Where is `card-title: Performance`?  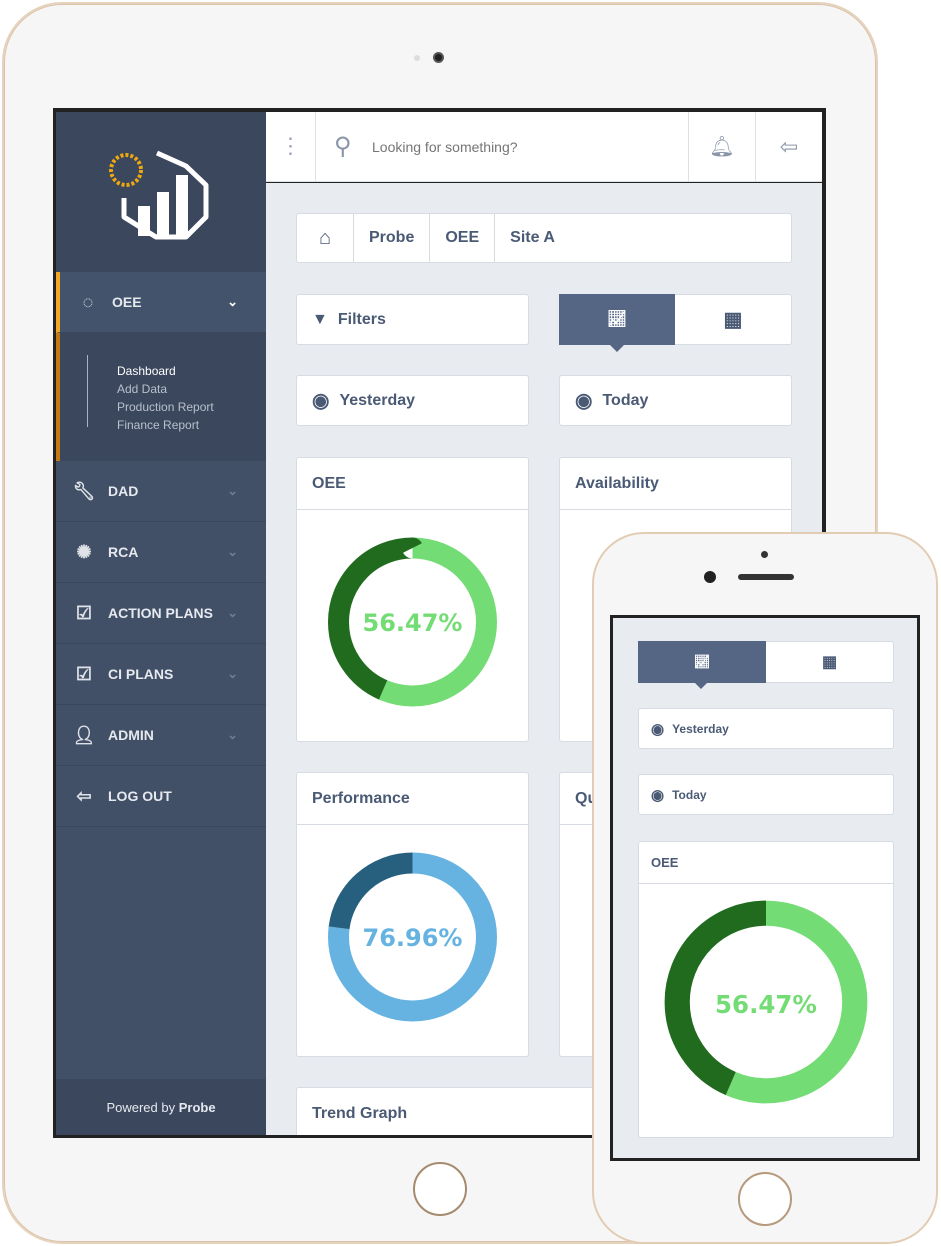
card-title: Performance is located at coordinates (412, 799).